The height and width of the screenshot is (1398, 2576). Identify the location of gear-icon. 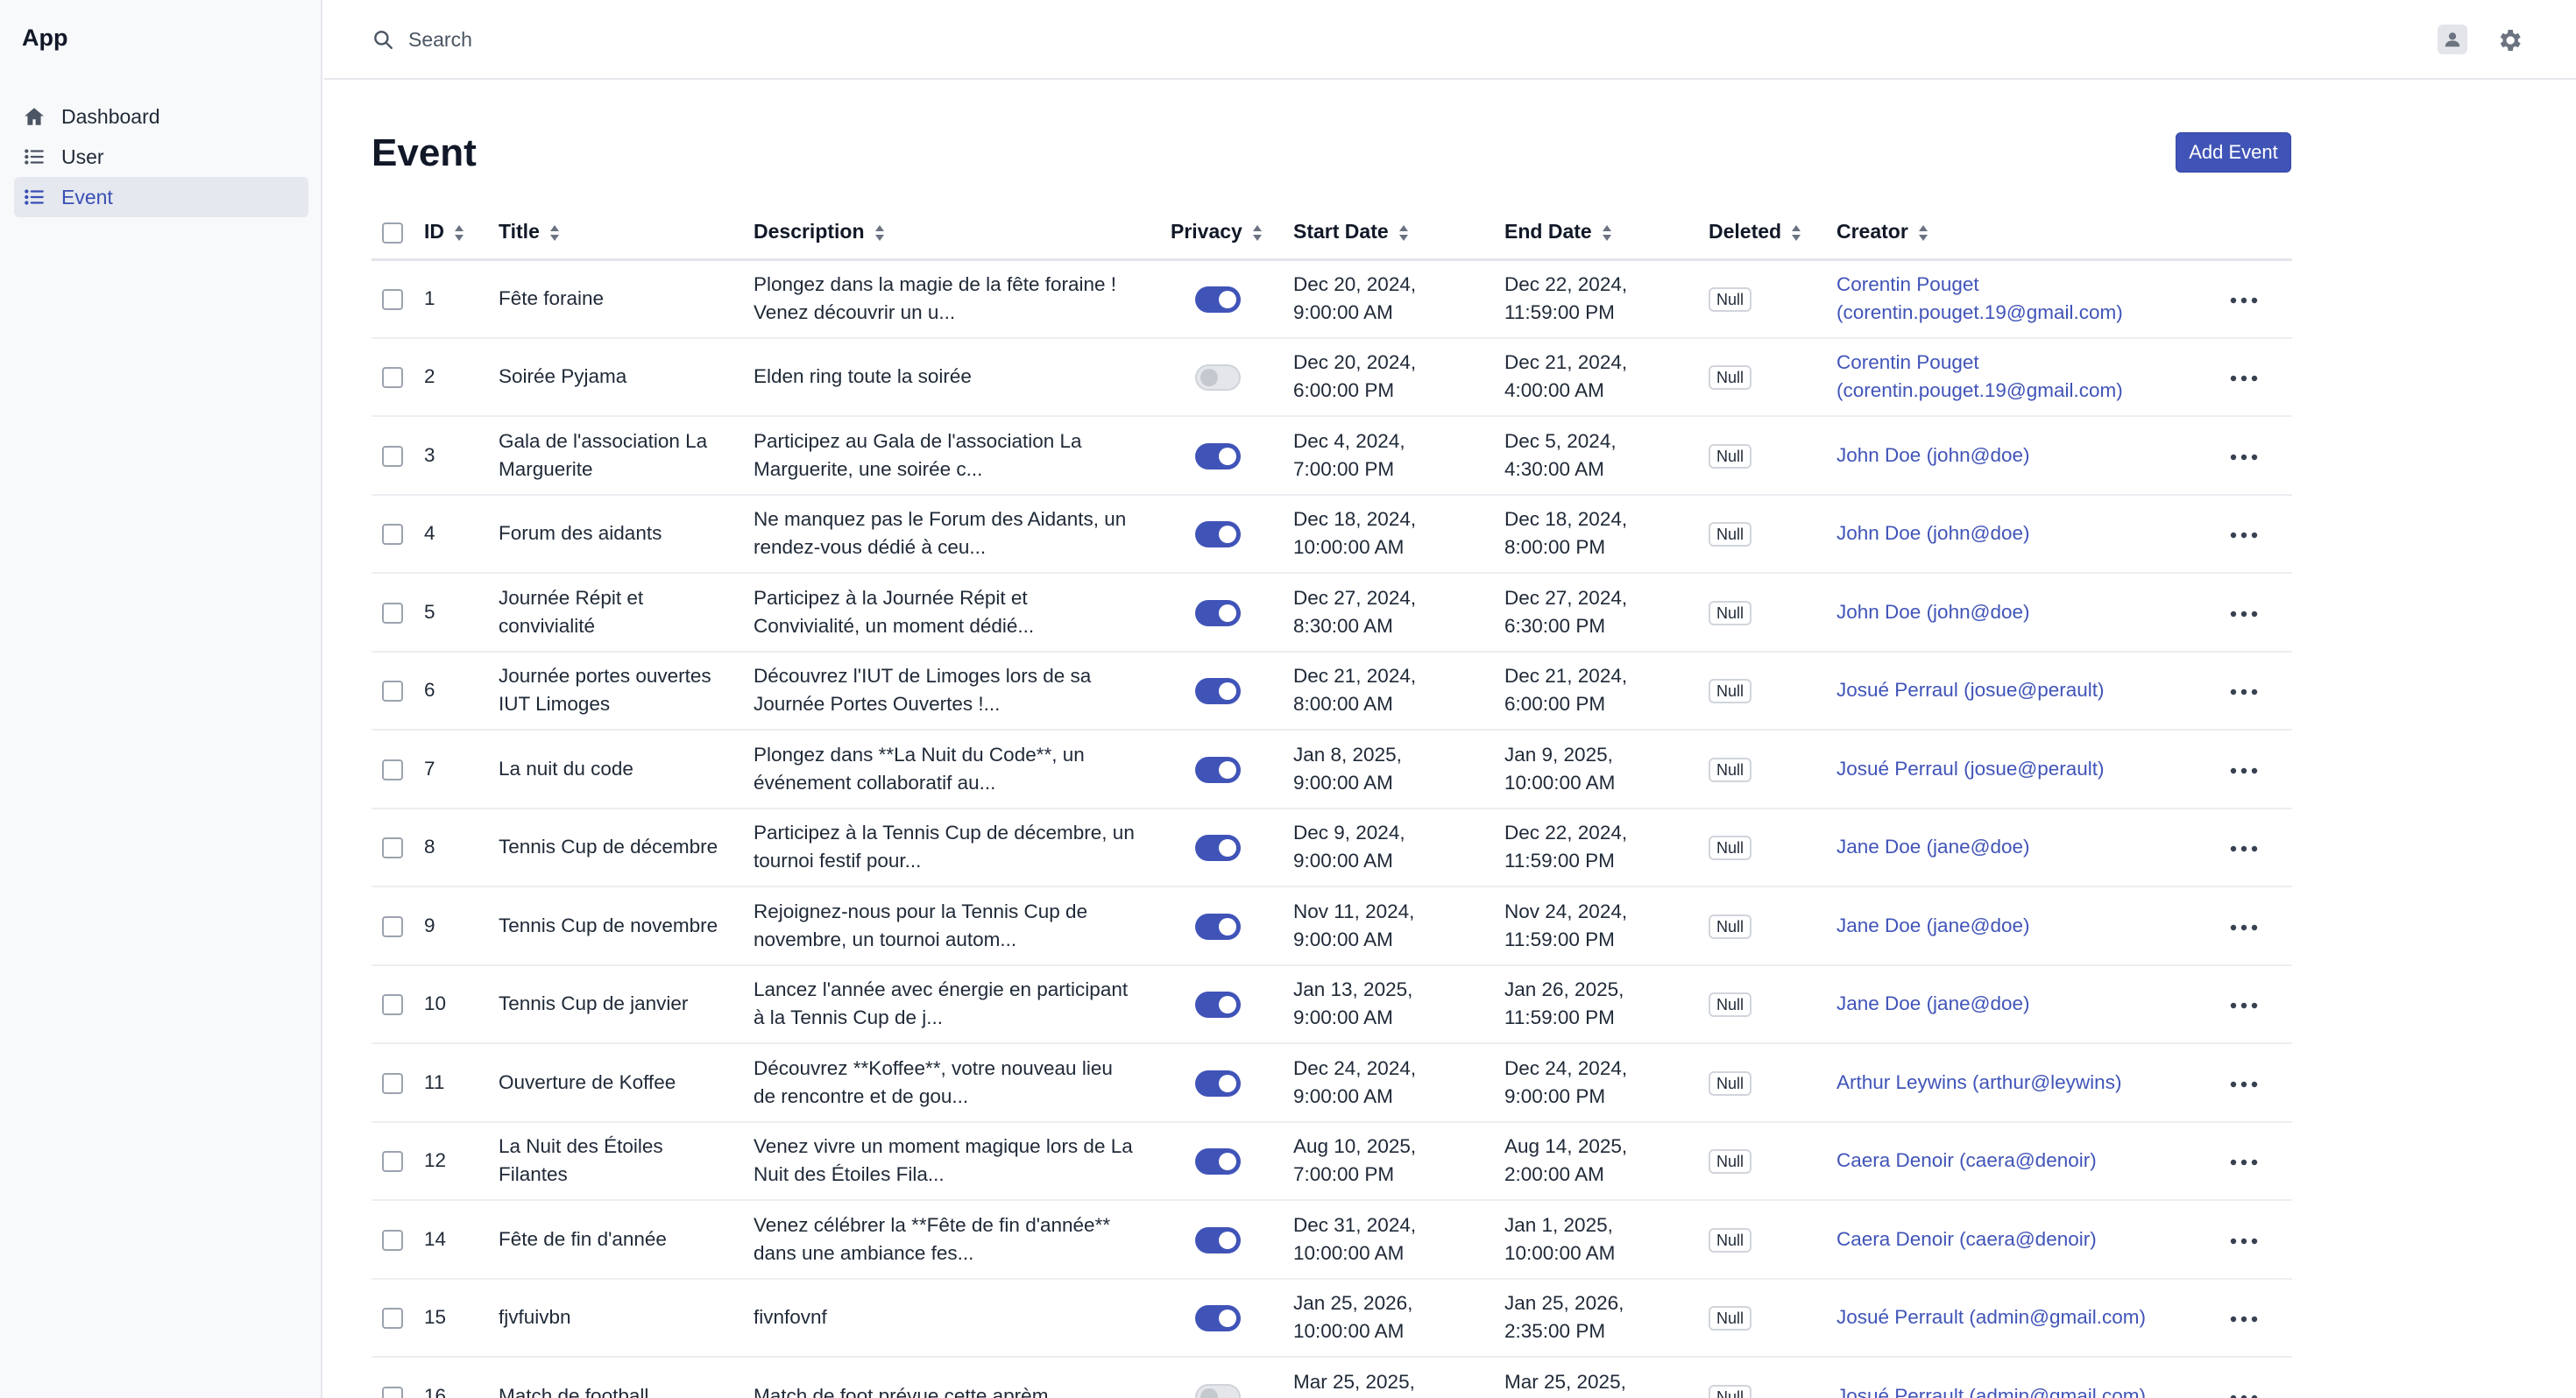
(2509, 40).